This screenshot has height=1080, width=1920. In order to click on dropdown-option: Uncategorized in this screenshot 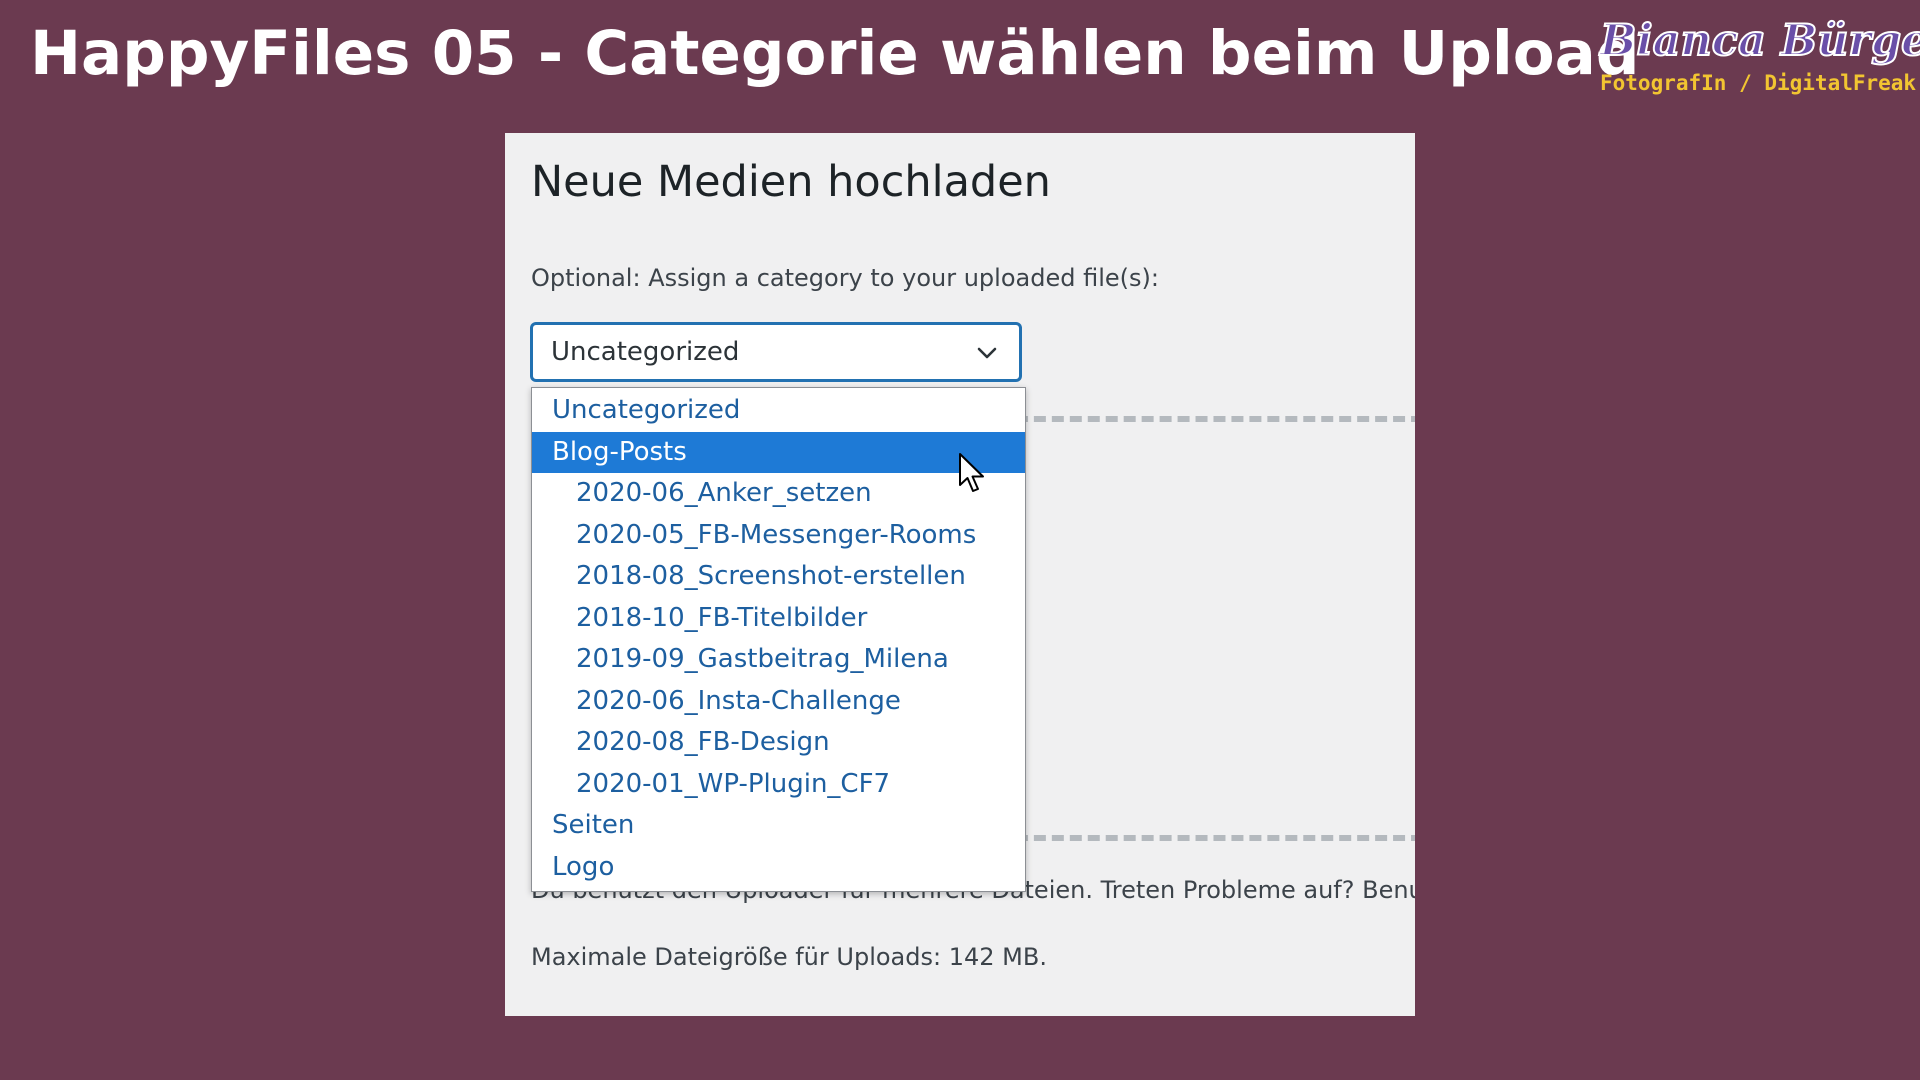, I will do `click(778, 411)`.